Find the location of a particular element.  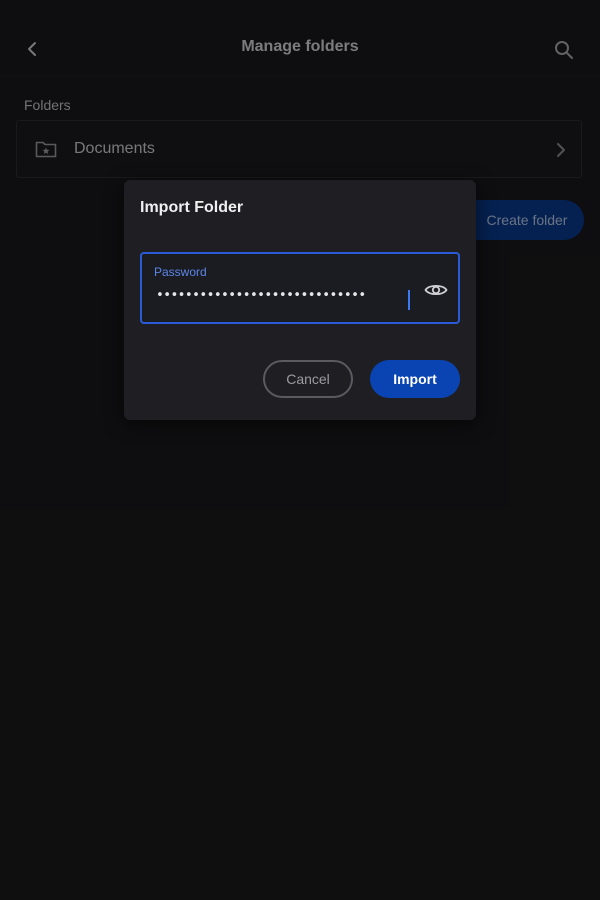

import-button: Import is located at coordinates (415, 379).